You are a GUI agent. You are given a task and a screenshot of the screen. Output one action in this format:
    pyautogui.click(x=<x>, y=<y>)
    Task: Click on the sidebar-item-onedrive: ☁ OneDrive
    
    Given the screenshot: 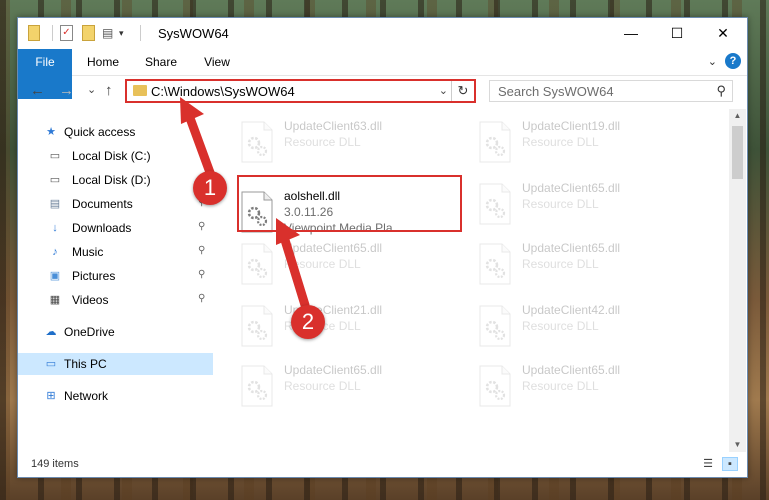 What is the action you would take?
    pyautogui.click(x=115, y=332)
    